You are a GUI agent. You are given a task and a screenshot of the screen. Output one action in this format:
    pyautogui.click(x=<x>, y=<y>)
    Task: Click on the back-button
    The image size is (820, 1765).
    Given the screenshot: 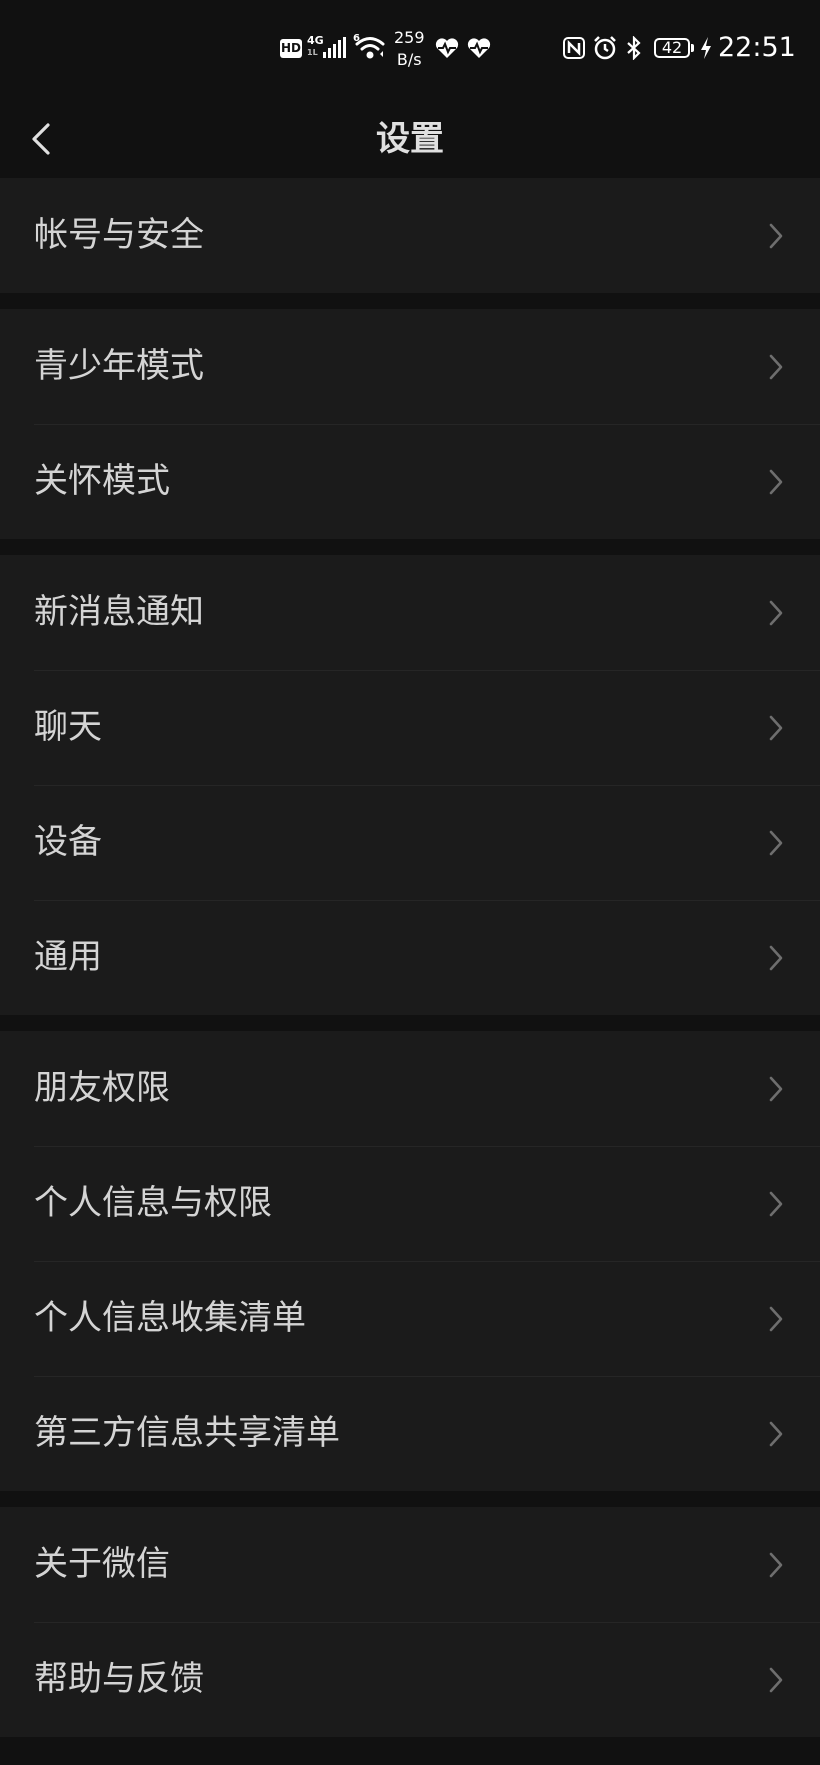 What is the action you would take?
    pyautogui.click(x=41, y=139)
    